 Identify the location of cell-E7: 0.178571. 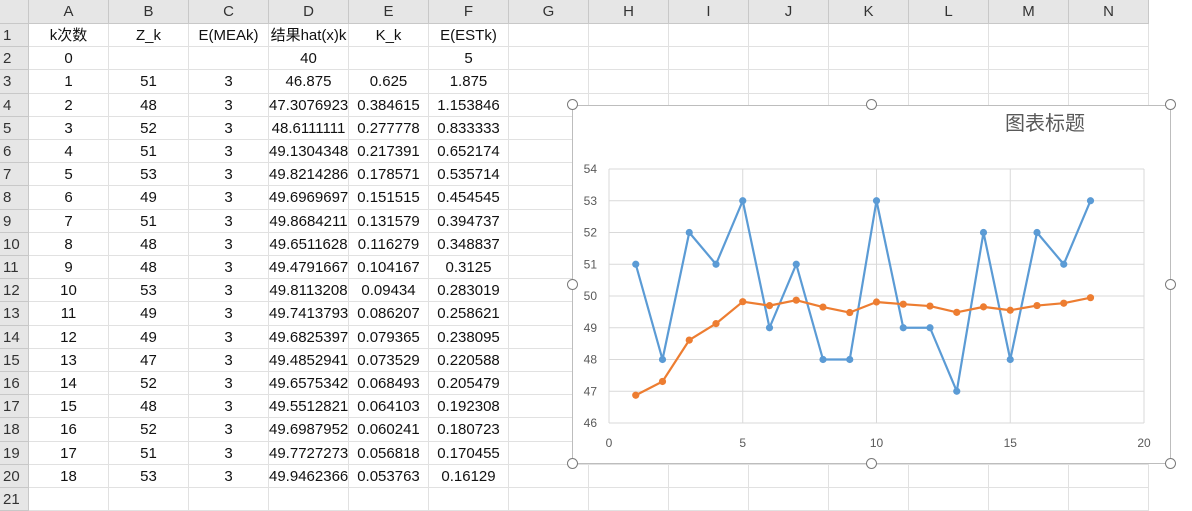
(389, 175).